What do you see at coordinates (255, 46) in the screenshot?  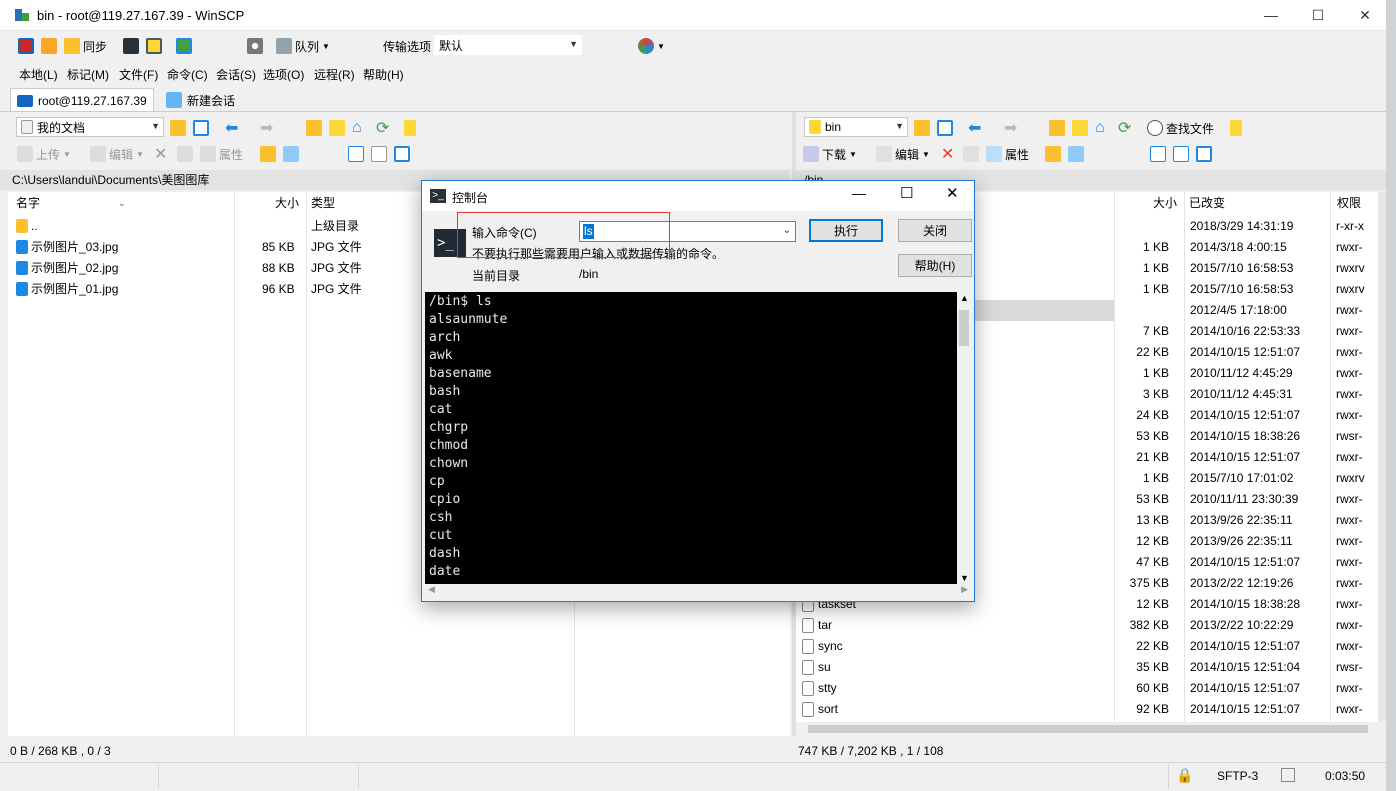 I see `preferences-gear-icon` at bounding box center [255, 46].